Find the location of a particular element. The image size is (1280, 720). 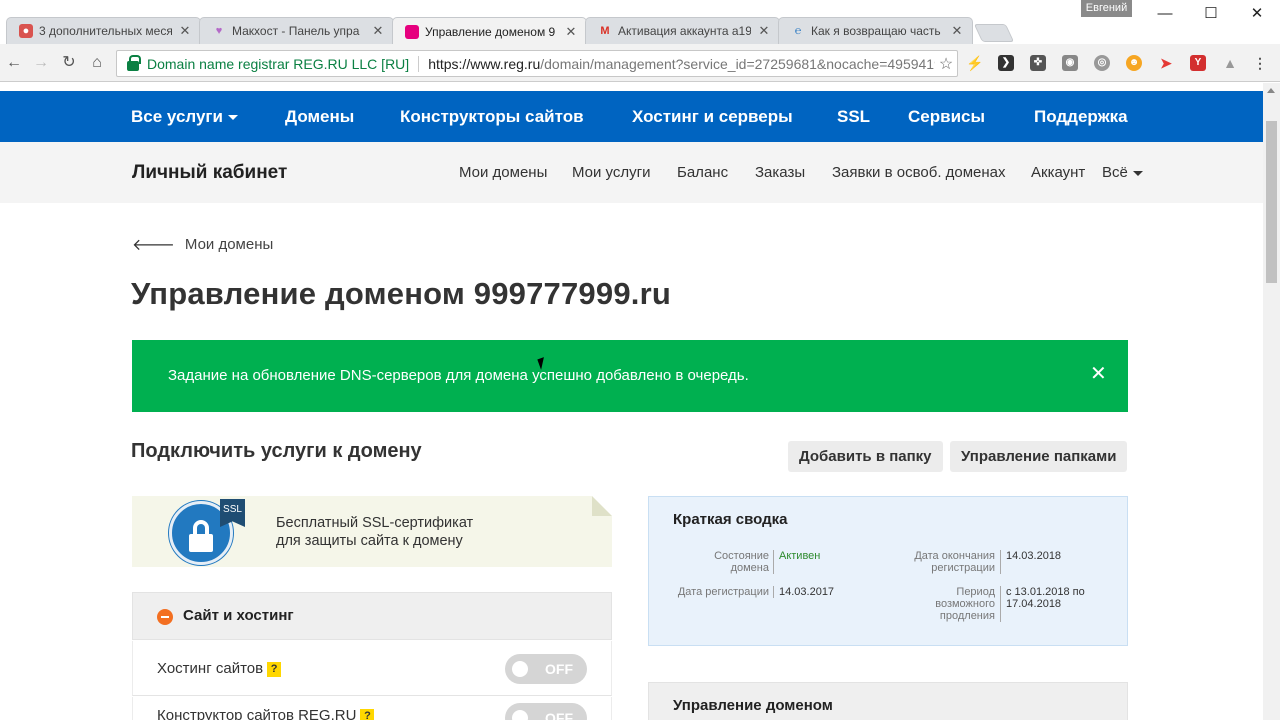

forward-arrow-icon: → is located at coordinates (41, 64).